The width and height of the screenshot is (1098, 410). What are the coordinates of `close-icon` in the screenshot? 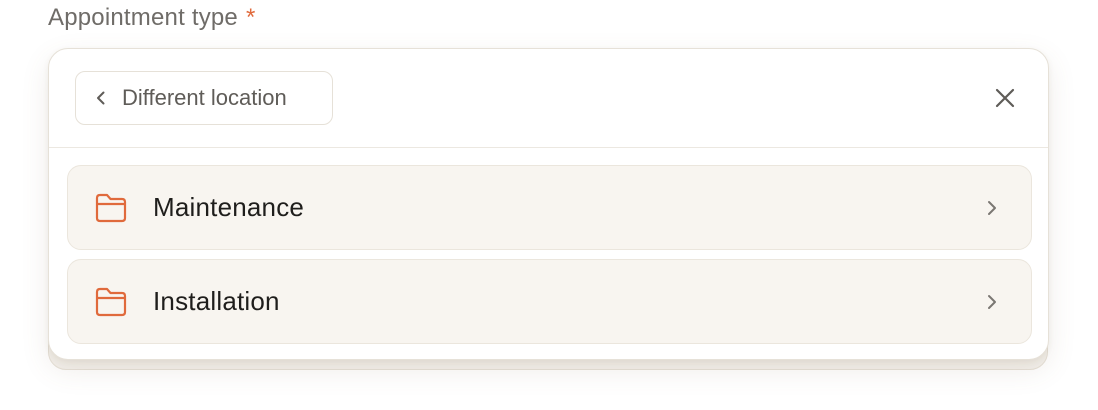 It's located at (1005, 98).